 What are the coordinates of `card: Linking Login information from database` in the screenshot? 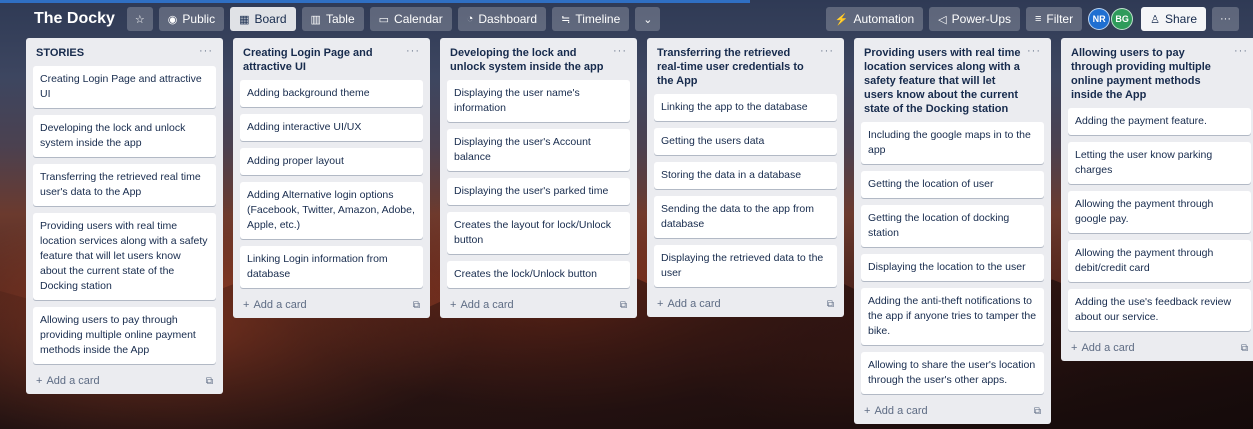 It's located at (331, 267).